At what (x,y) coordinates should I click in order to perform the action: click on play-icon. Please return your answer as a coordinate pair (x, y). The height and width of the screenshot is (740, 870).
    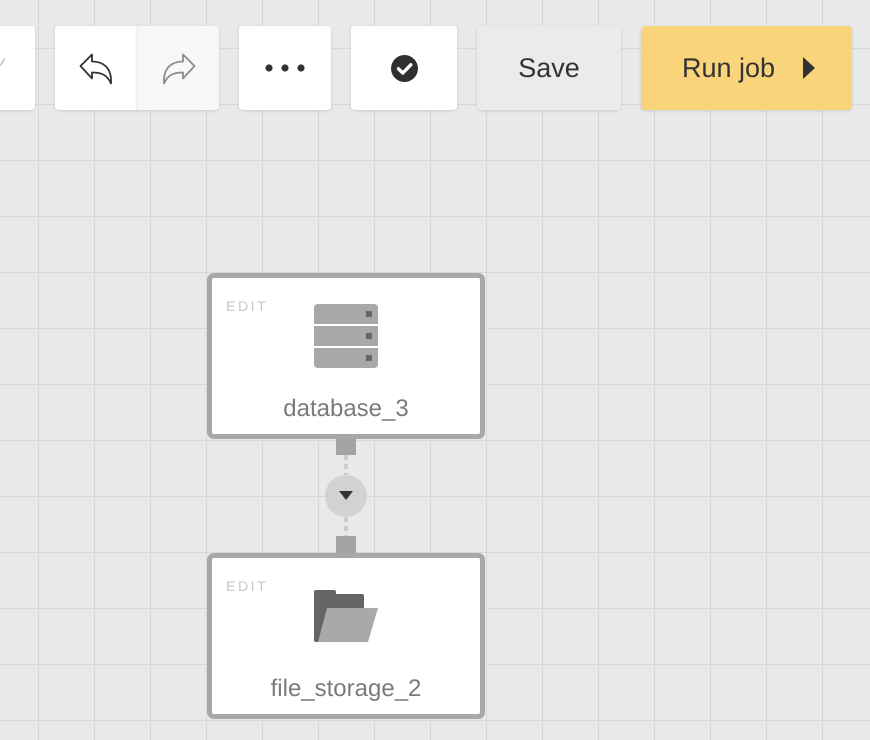
    Looking at the image, I should click on (809, 68).